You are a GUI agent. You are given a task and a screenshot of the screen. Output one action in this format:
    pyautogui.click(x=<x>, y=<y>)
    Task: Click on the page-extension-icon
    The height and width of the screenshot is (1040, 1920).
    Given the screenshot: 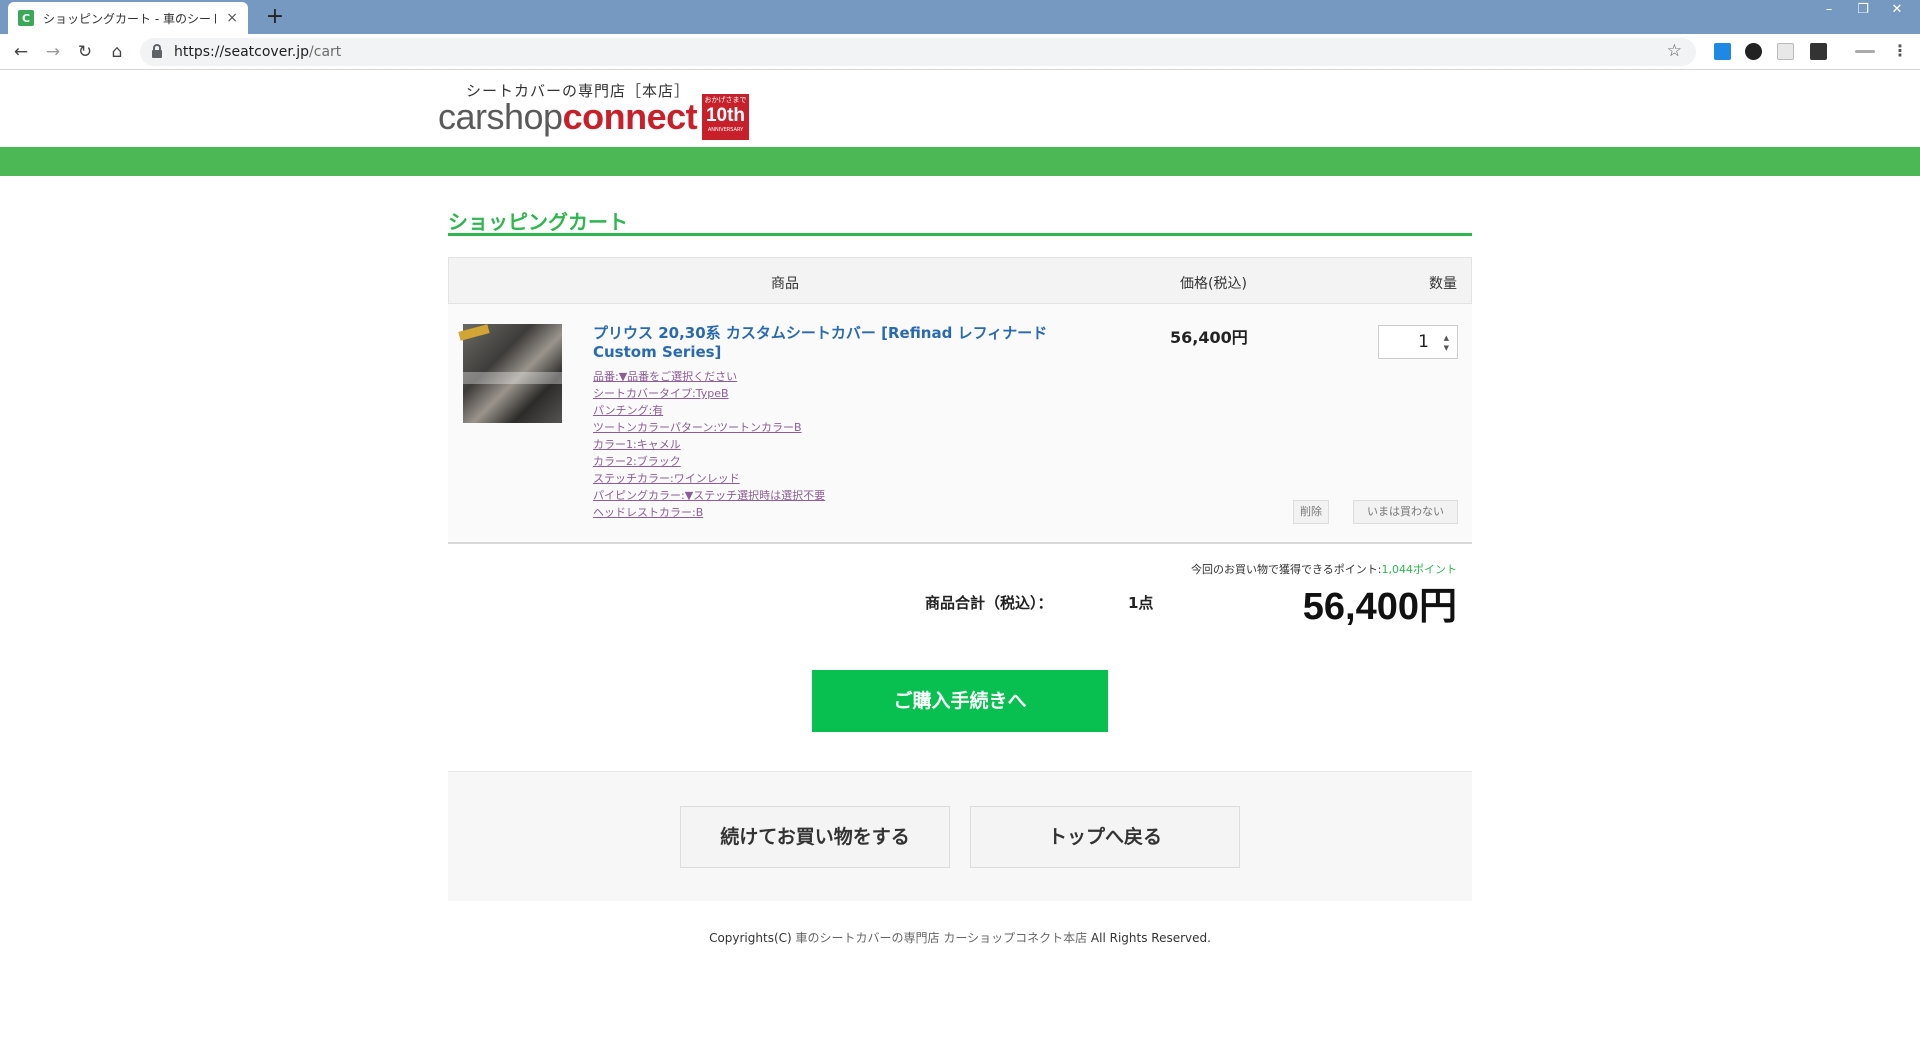 What is the action you would take?
    pyautogui.click(x=1785, y=51)
    